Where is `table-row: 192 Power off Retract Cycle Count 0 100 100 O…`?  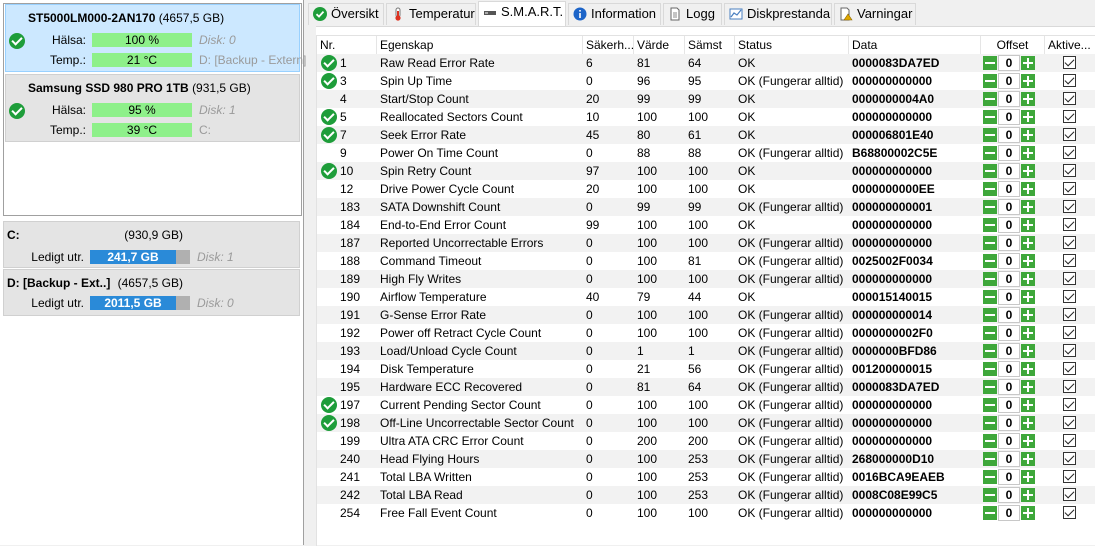
table-row: 192 Power off Retract Cycle Count 0 100 100 O… is located at coordinates (706, 333).